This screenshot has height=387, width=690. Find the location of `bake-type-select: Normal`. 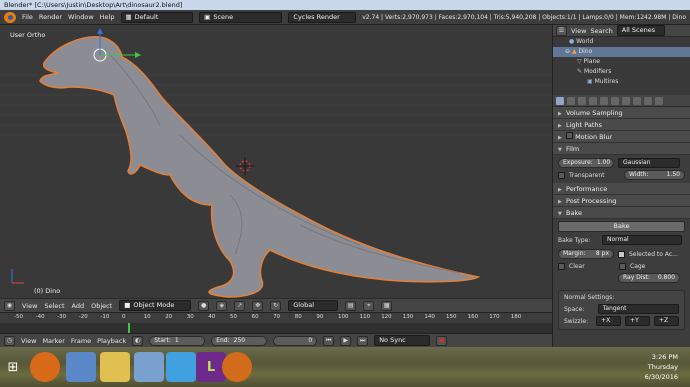

bake-type-select: Normal is located at coordinates (642, 240).